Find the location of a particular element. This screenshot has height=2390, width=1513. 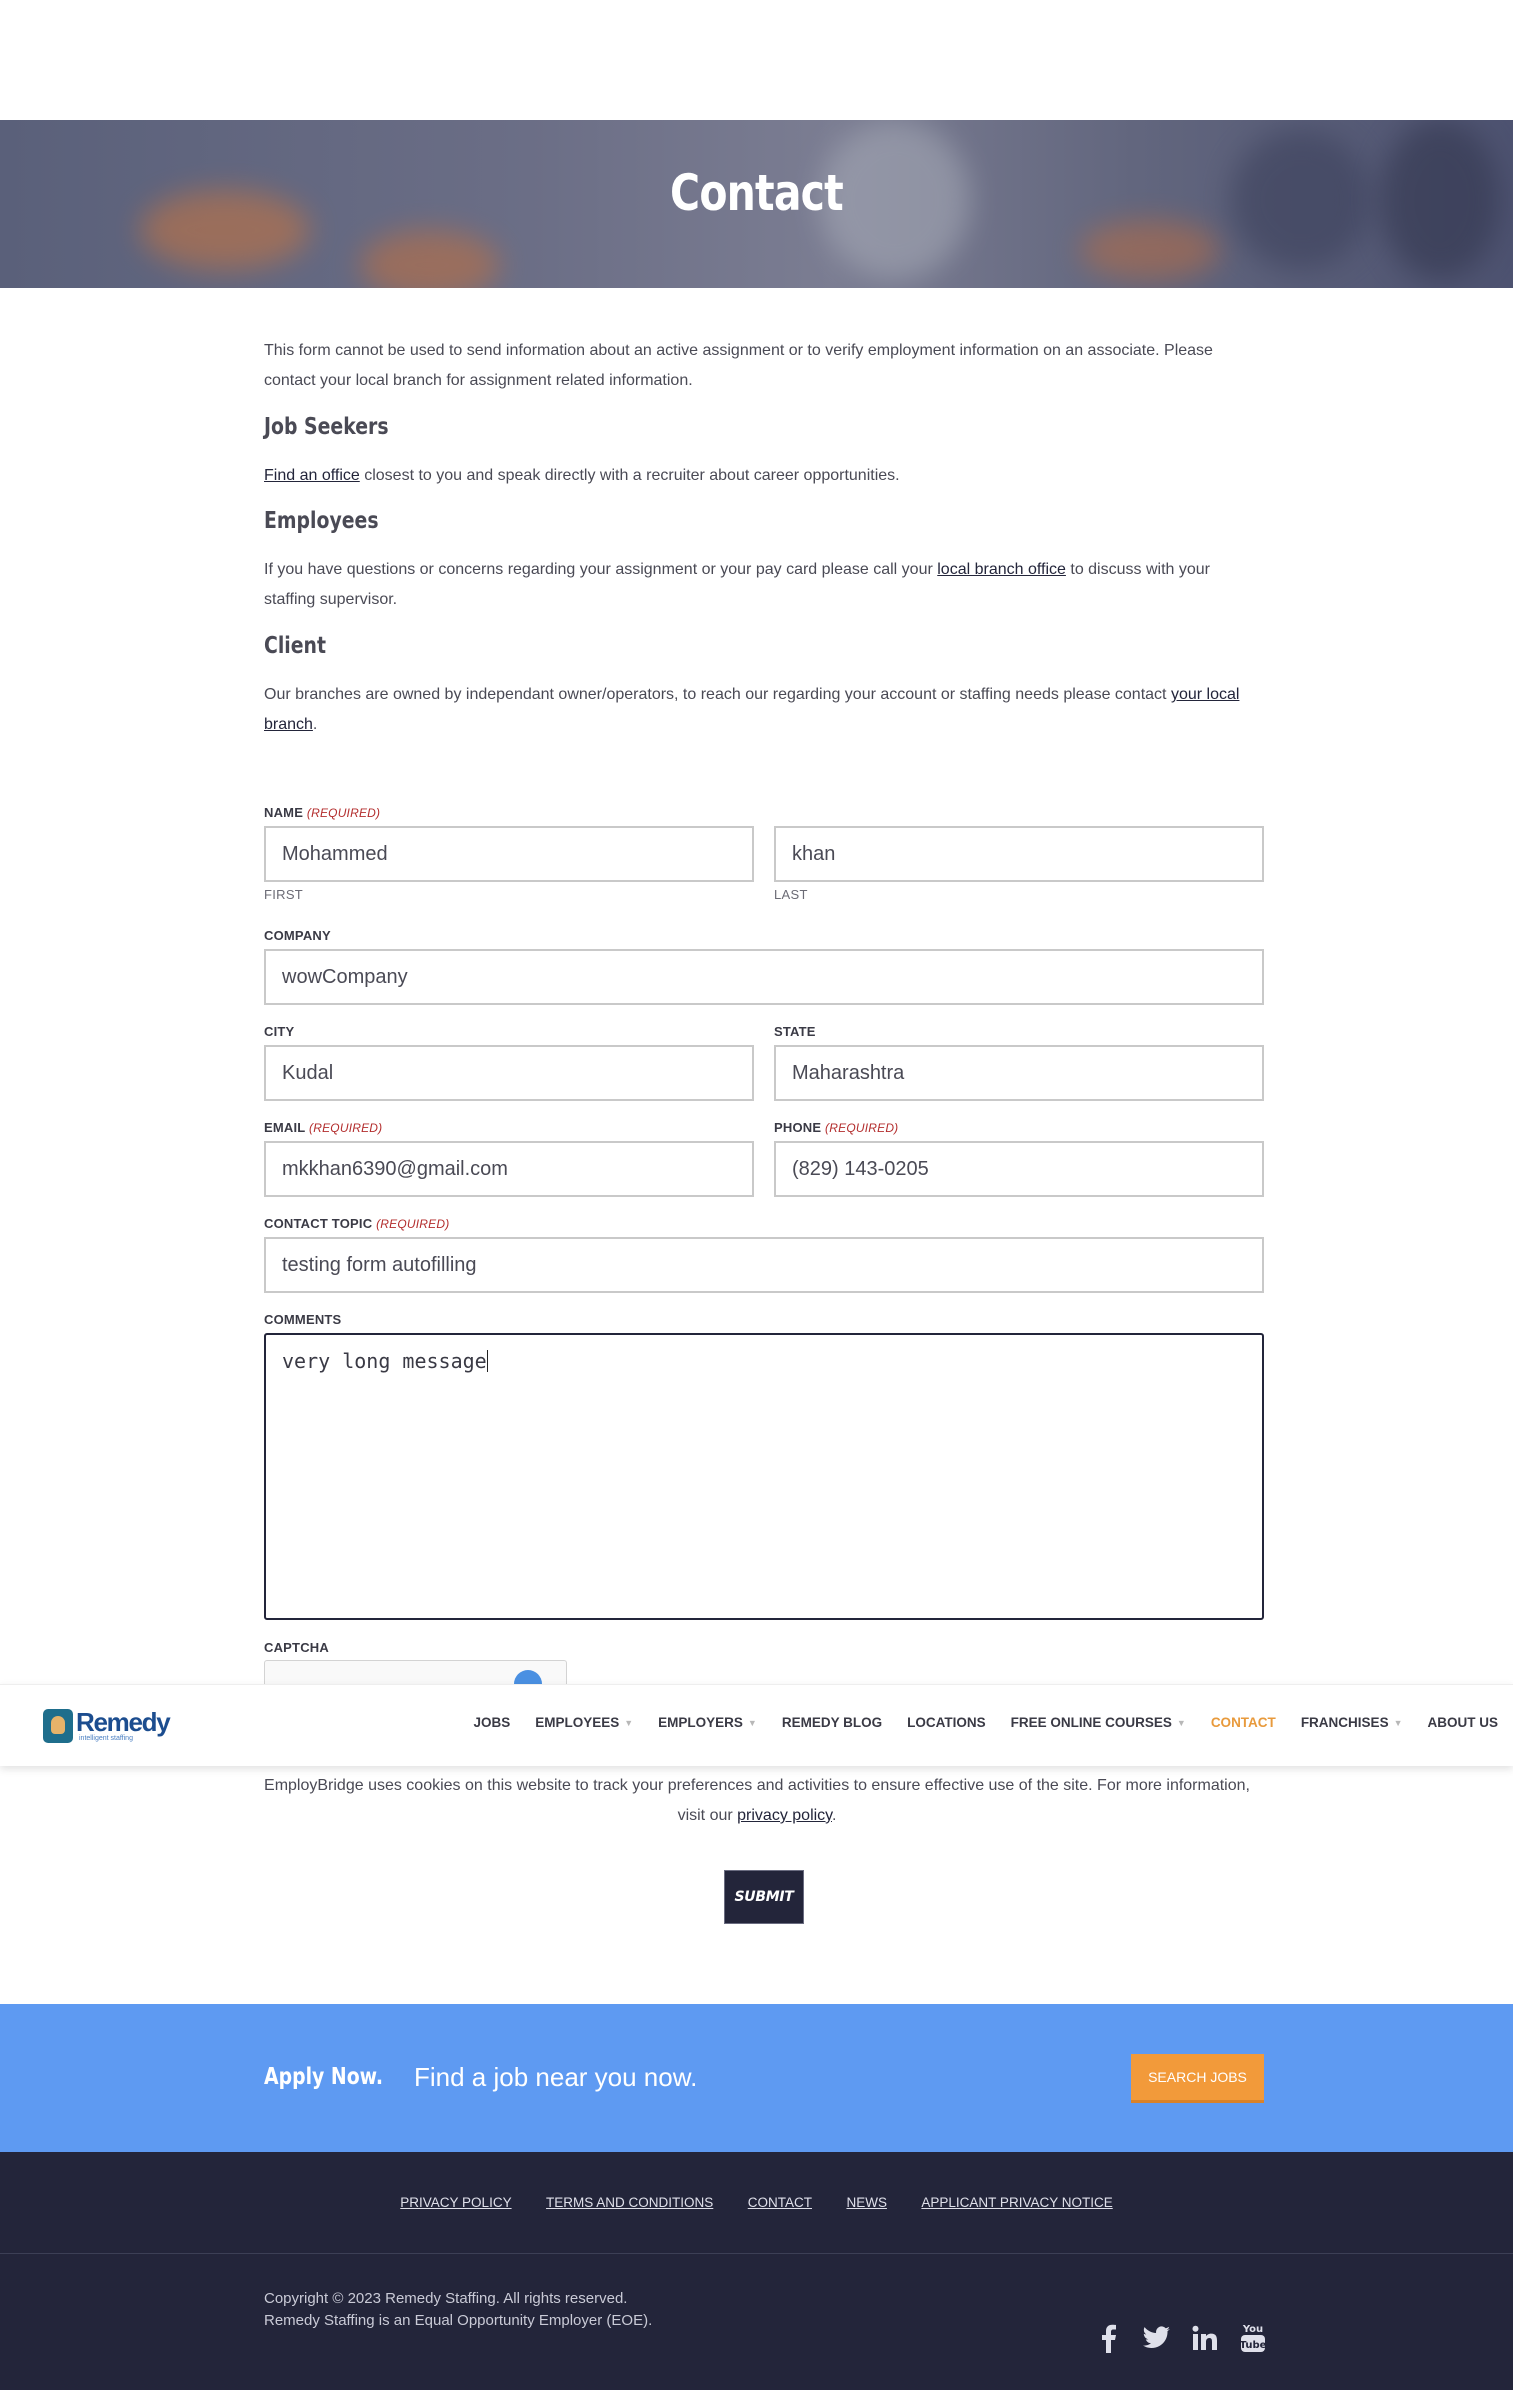

submit-button: SUBMIT is located at coordinates (764, 1897).